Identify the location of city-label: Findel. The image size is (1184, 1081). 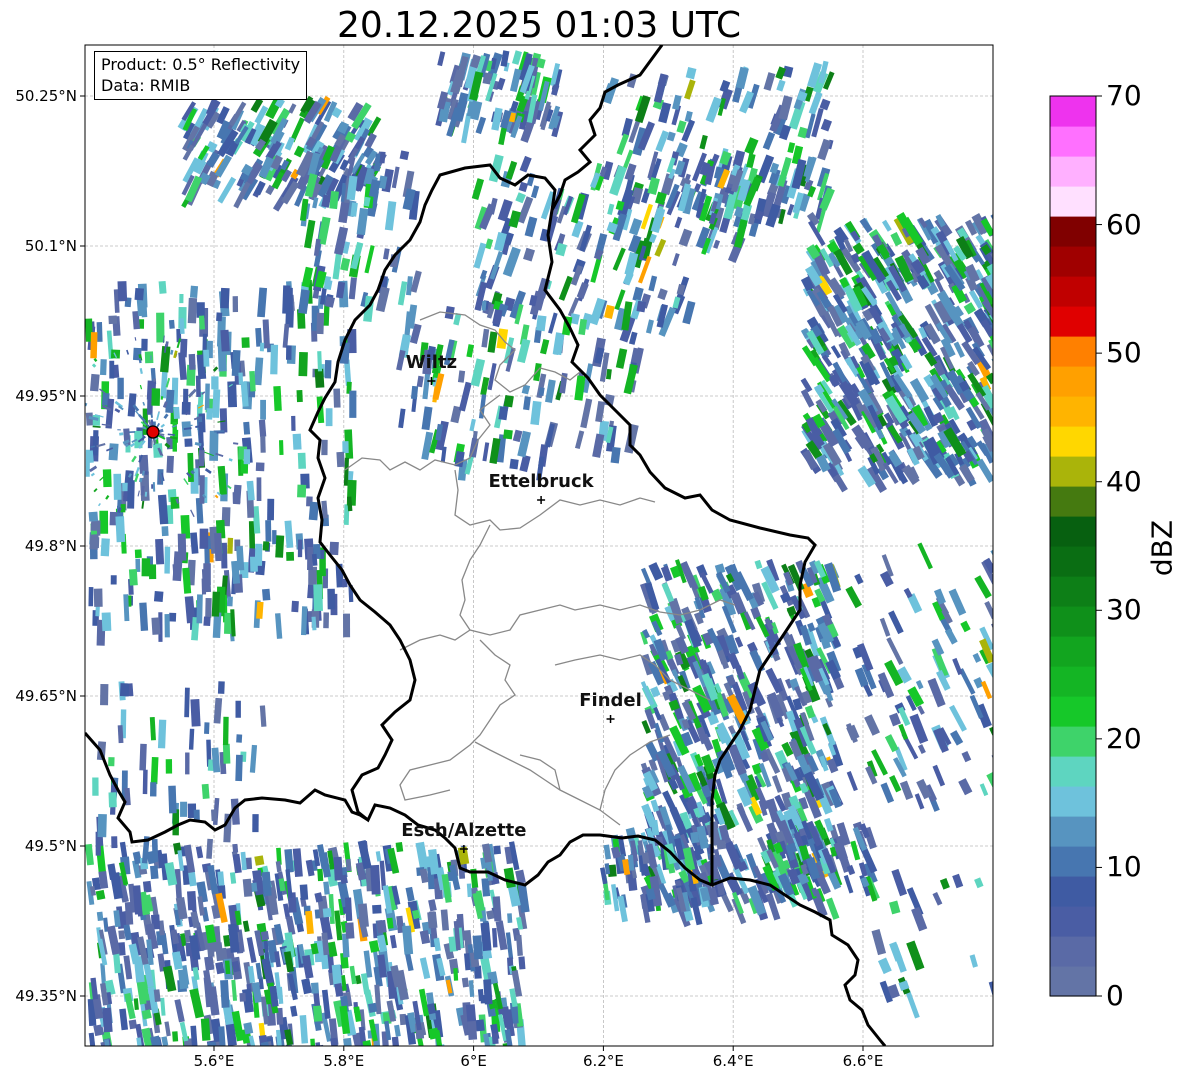
(610, 700).